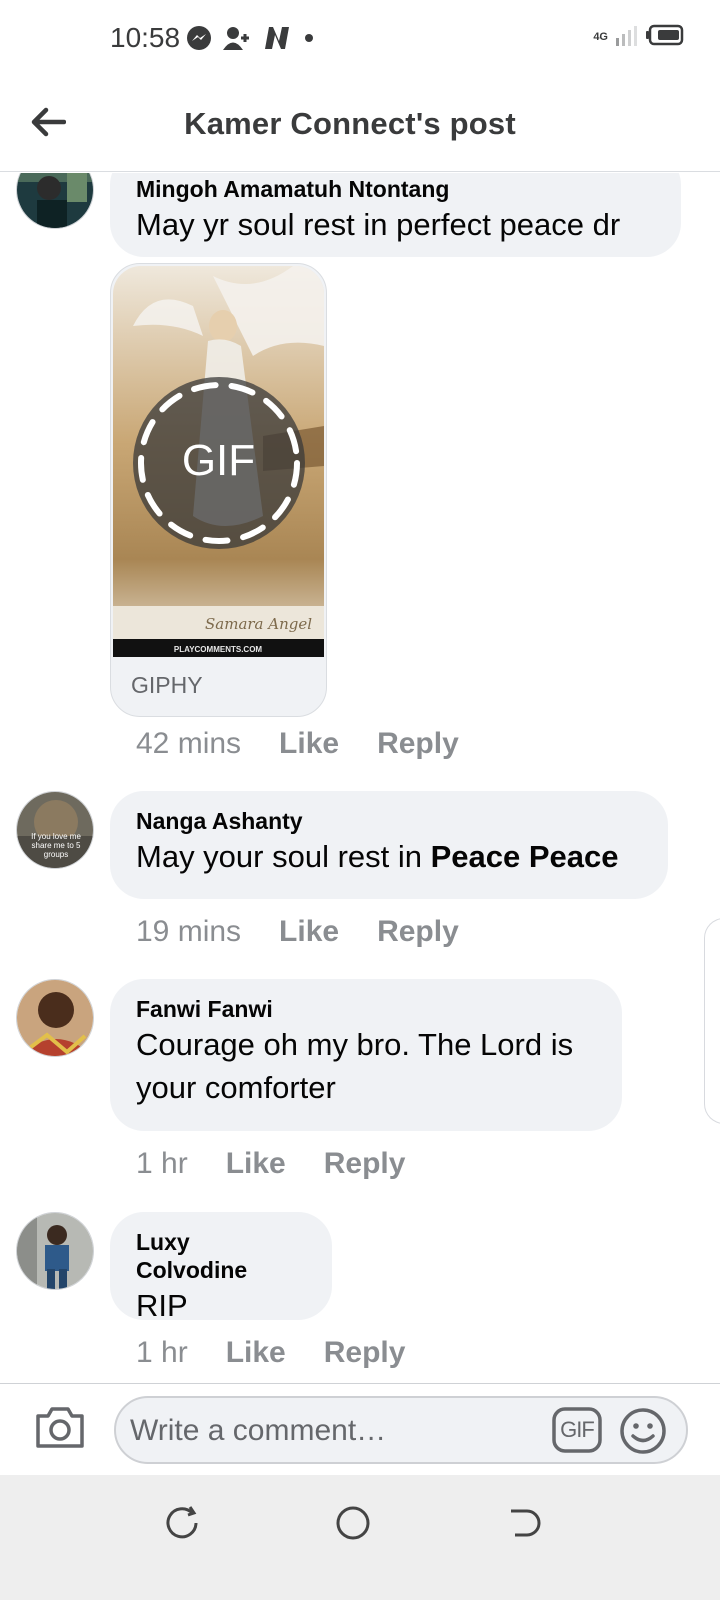  Describe the element at coordinates (189, 743) in the screenshot. I see `comment-time: 42 mins` at that location.